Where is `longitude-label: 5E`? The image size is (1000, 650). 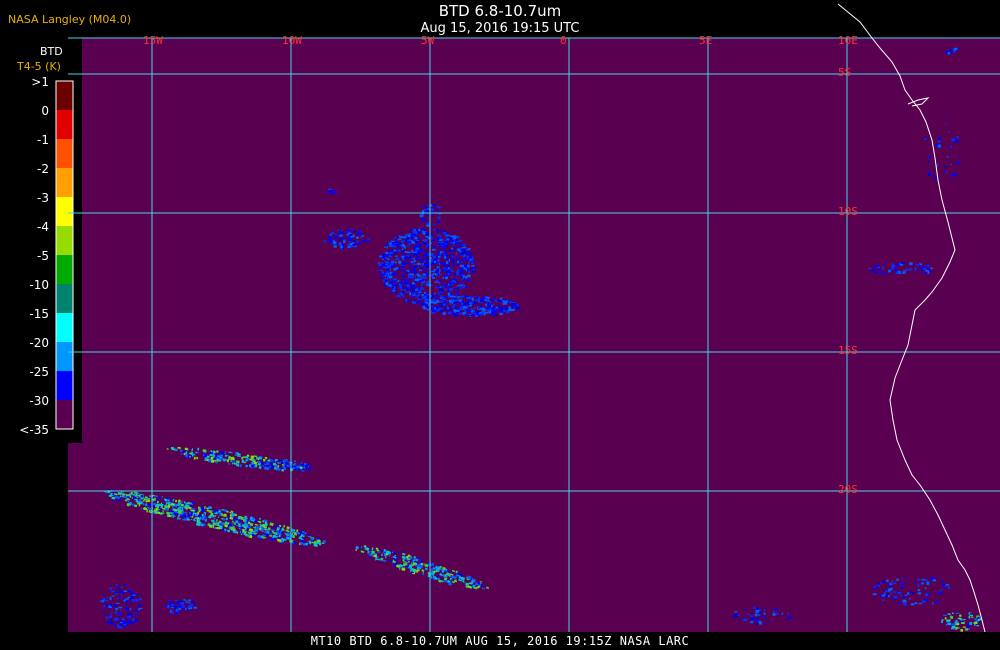
longitude-label: 5E is located at coordinates (706, 40).